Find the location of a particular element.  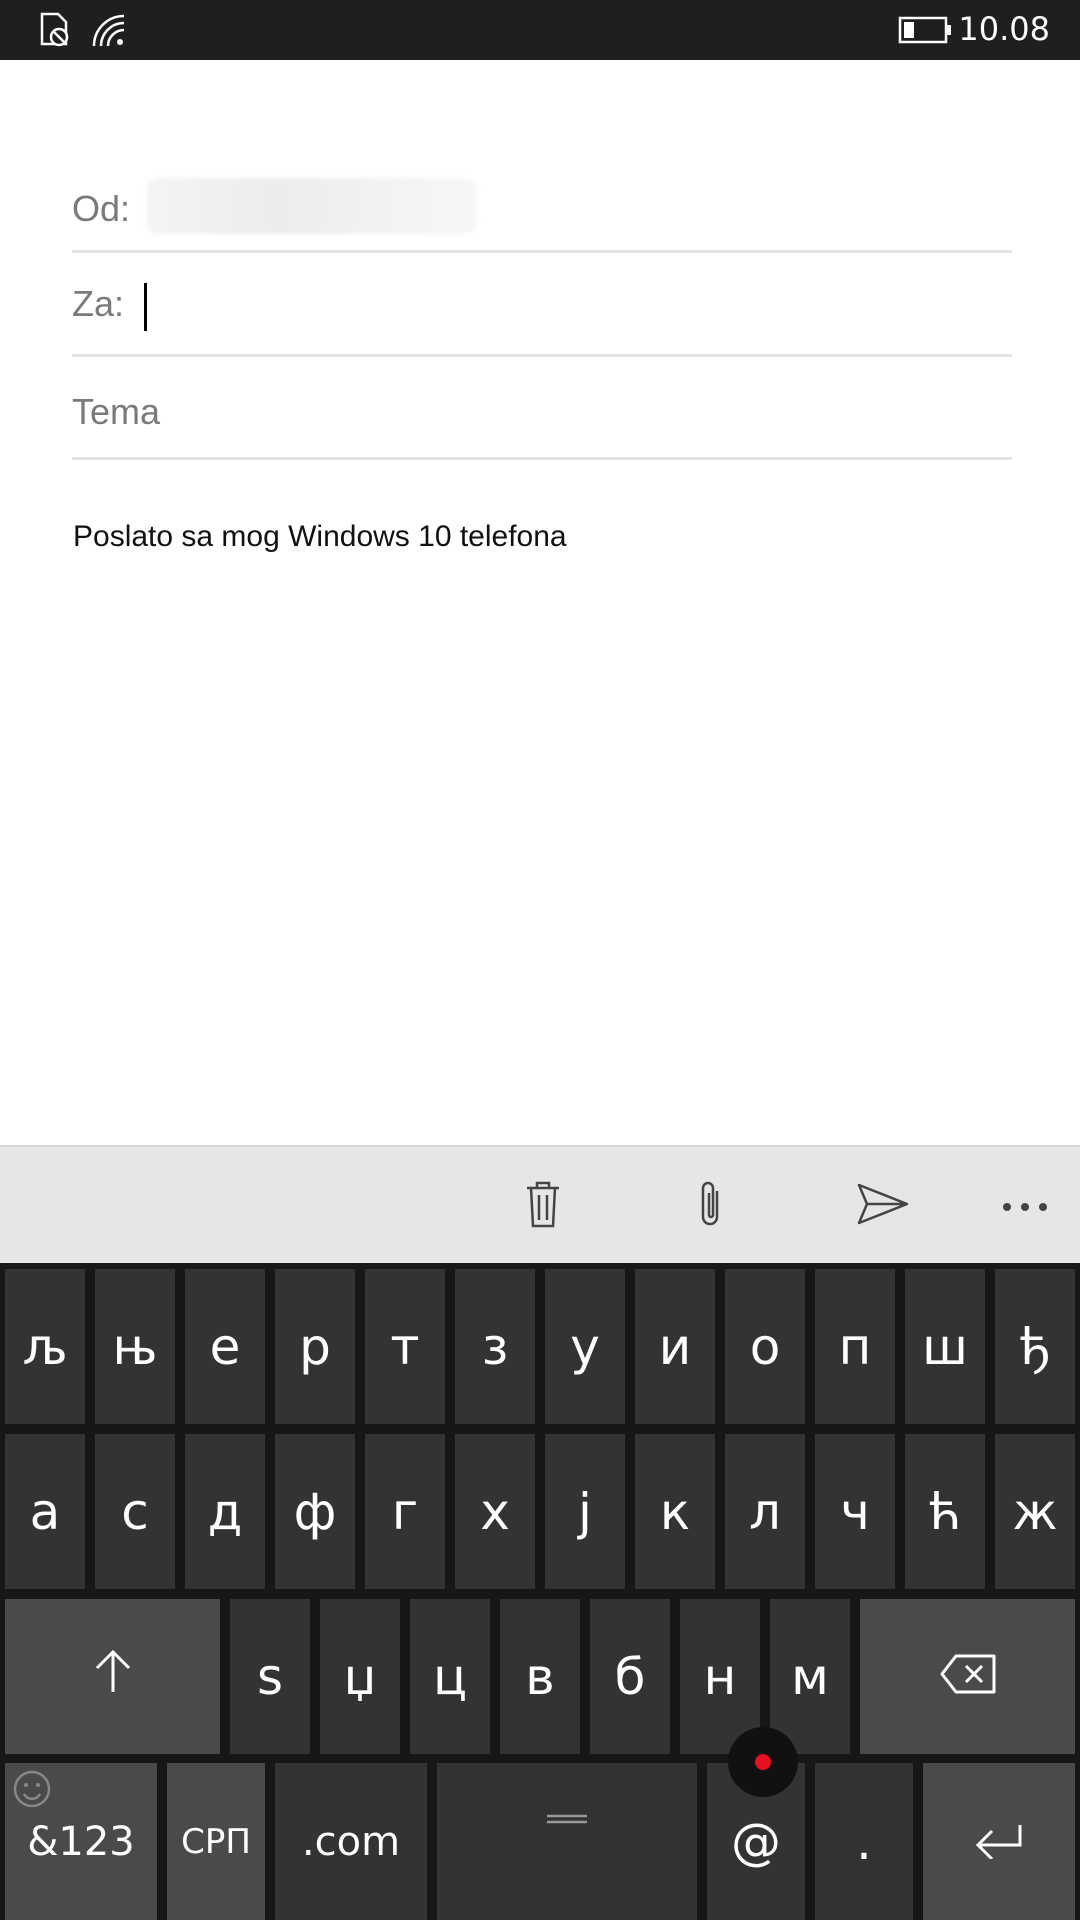

more-icon is located at coordinates (1025, 1206).